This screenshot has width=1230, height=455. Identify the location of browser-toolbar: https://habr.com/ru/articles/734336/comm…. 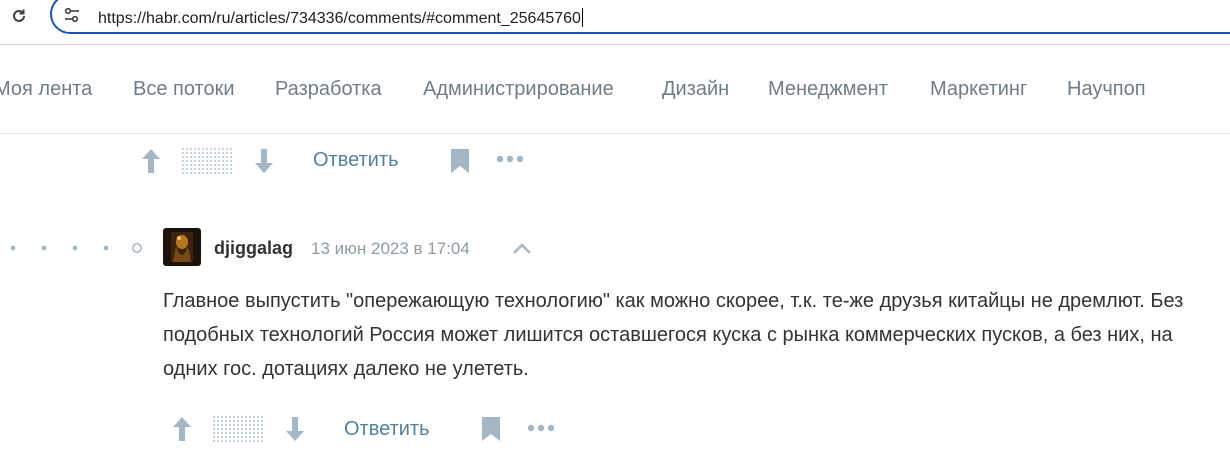
(615, 22).